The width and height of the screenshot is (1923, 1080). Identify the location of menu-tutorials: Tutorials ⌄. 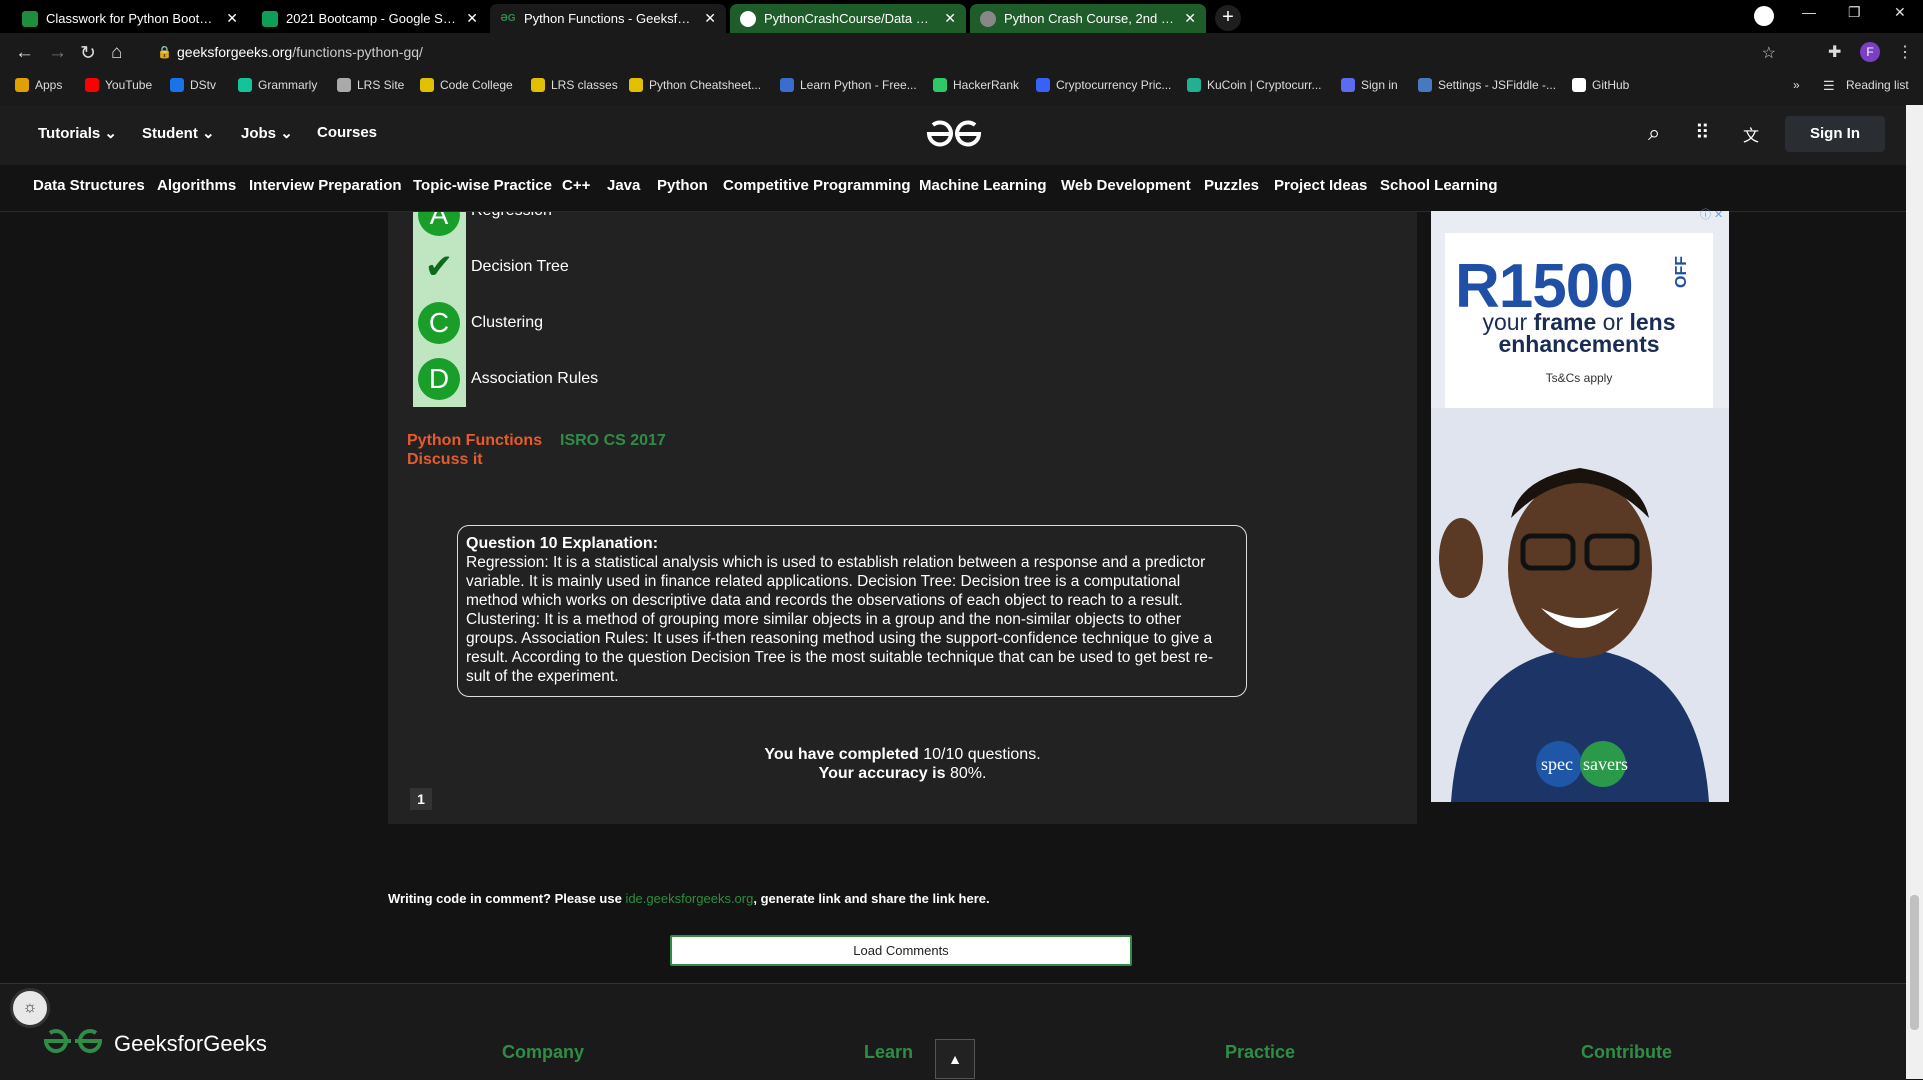
(77, 133).